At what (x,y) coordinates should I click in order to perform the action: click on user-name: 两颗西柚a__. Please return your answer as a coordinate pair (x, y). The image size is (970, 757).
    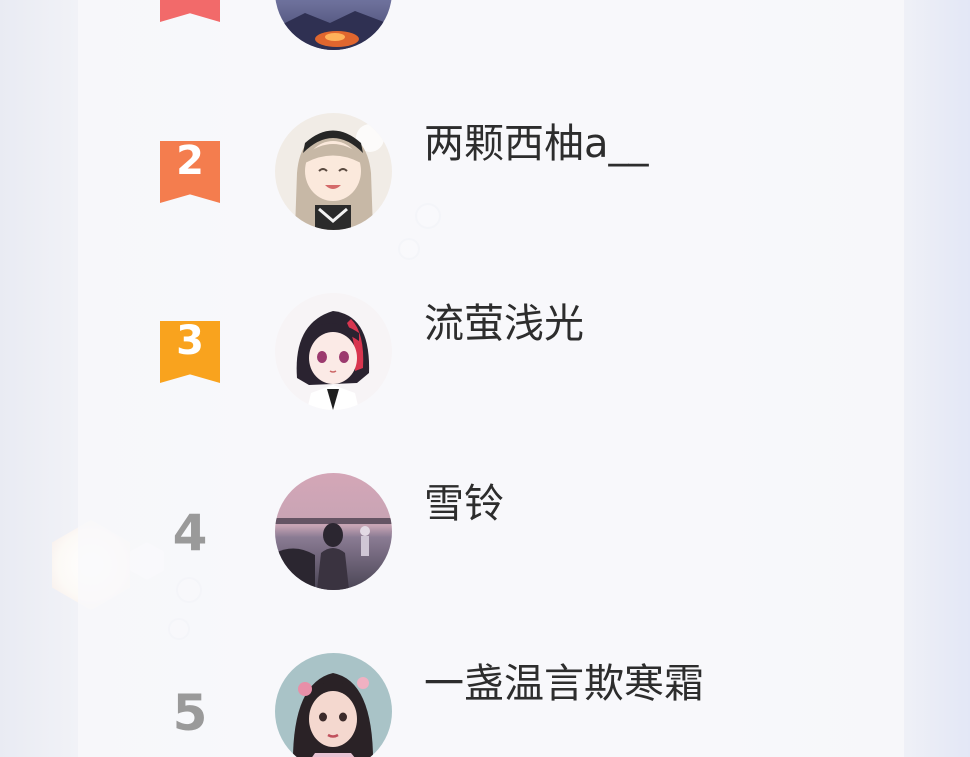
    Looking at the image, I should click on (536, 144).